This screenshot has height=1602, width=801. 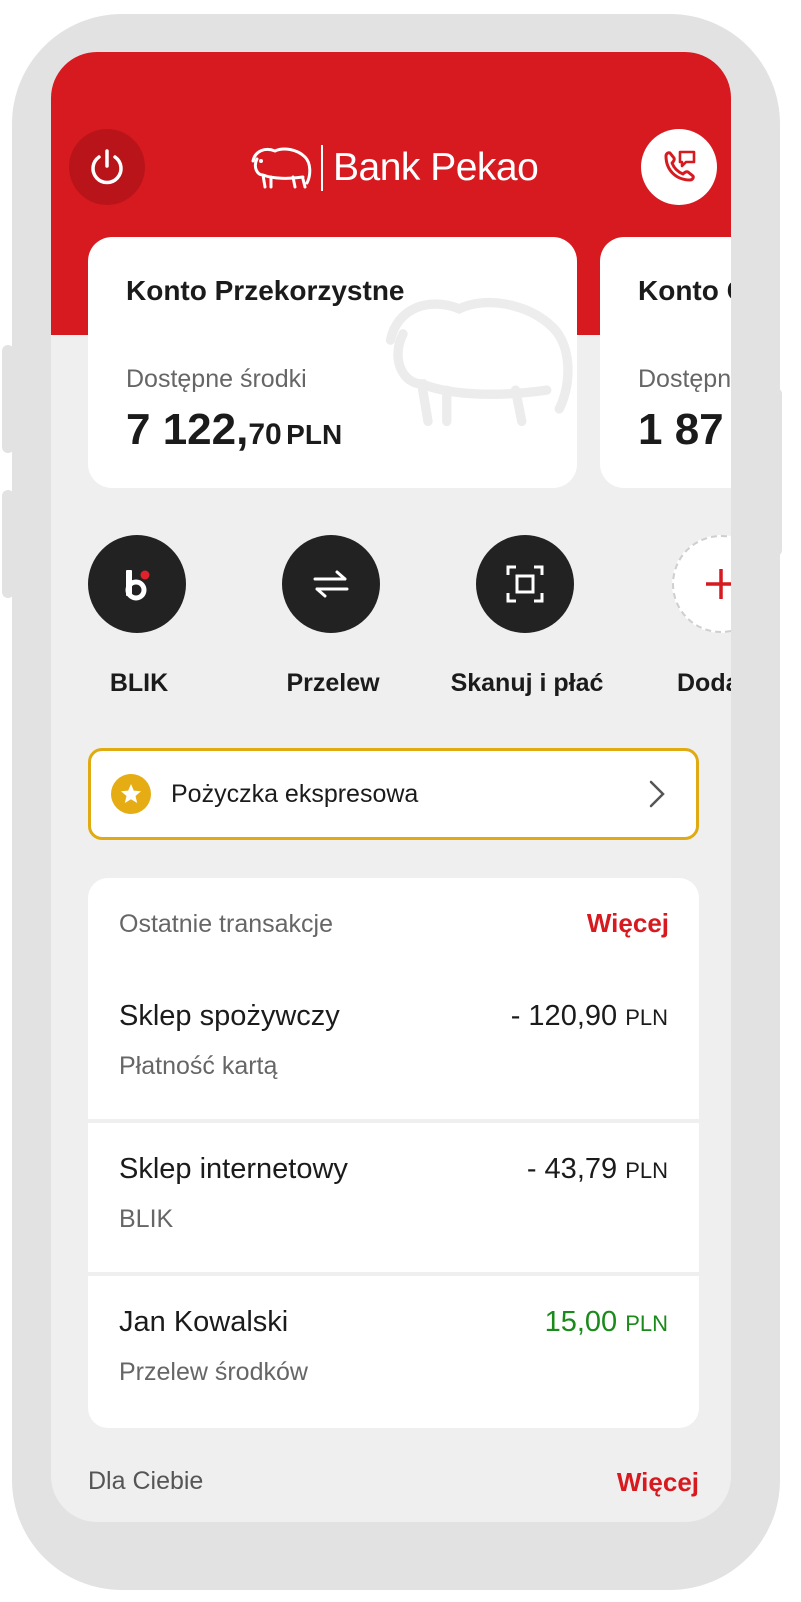 What do you see at coordinates (436, 167) in the screenshot?
I see `bank-name: Bank Pekao` at bounding box center [436, 167].